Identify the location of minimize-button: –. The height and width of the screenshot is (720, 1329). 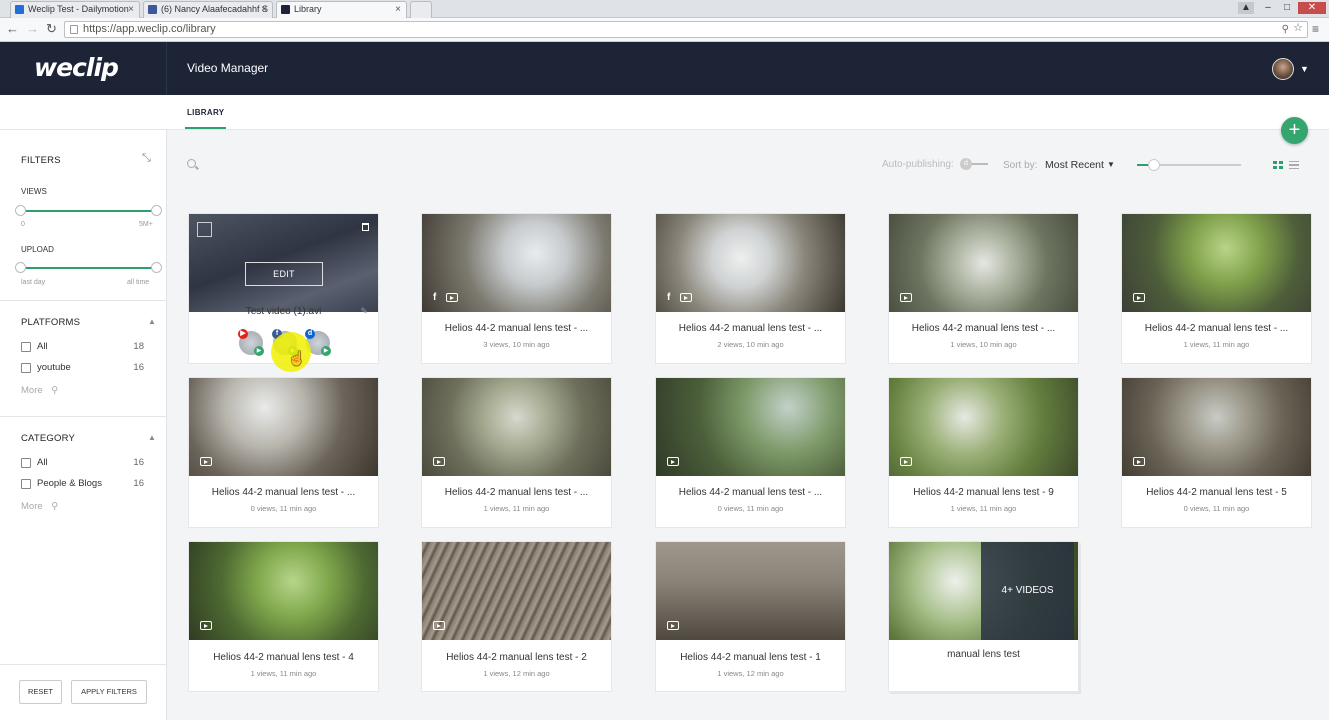
(1268, 8).